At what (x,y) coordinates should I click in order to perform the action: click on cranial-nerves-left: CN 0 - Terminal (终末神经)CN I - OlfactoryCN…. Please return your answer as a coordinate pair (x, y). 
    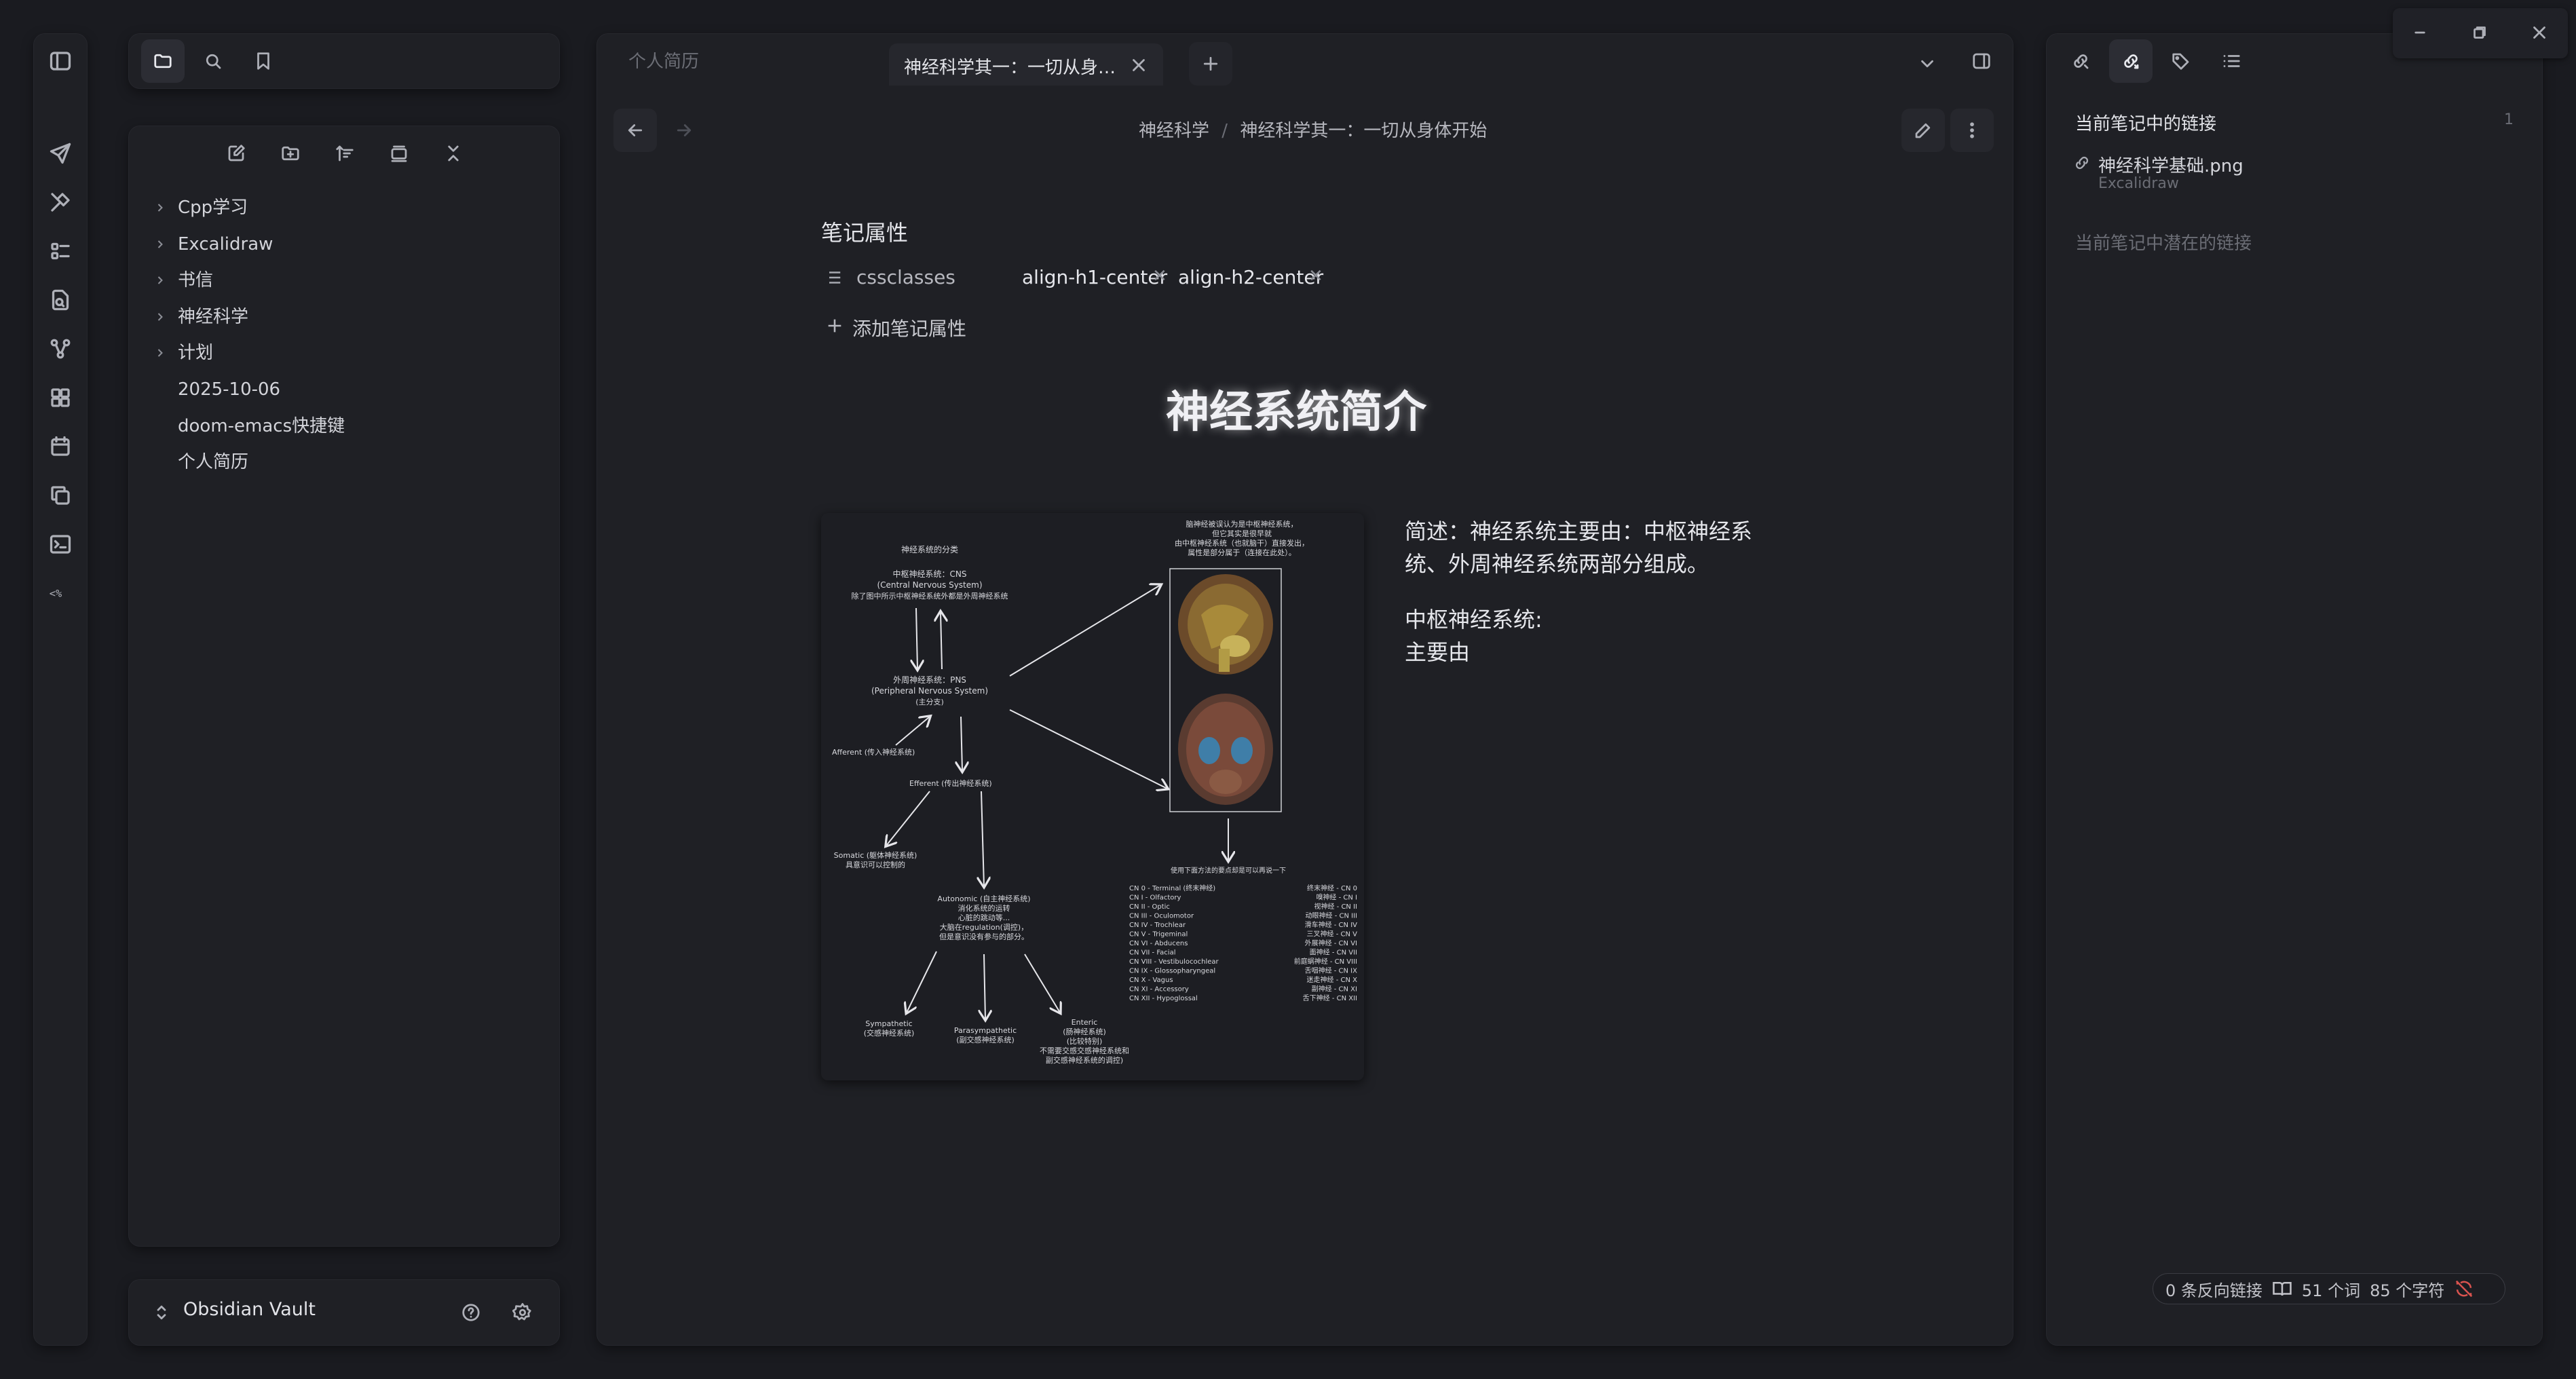
    Looking at the image, I should click on (1174, 943).